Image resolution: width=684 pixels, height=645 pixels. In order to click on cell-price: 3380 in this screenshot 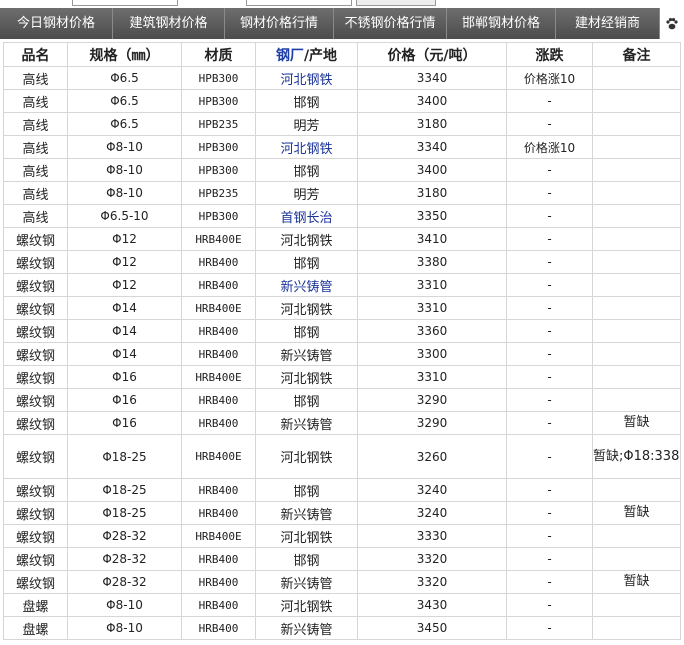, I will do `click(432, 262)`.